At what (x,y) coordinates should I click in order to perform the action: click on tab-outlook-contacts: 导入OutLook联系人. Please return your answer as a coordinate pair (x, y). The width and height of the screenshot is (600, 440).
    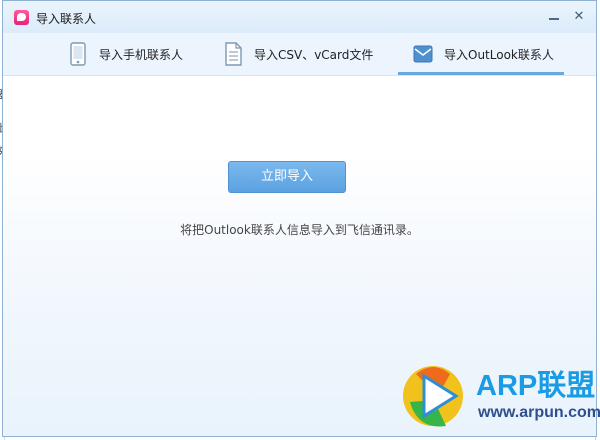
    Looking at the image, I should click on (481, 54).